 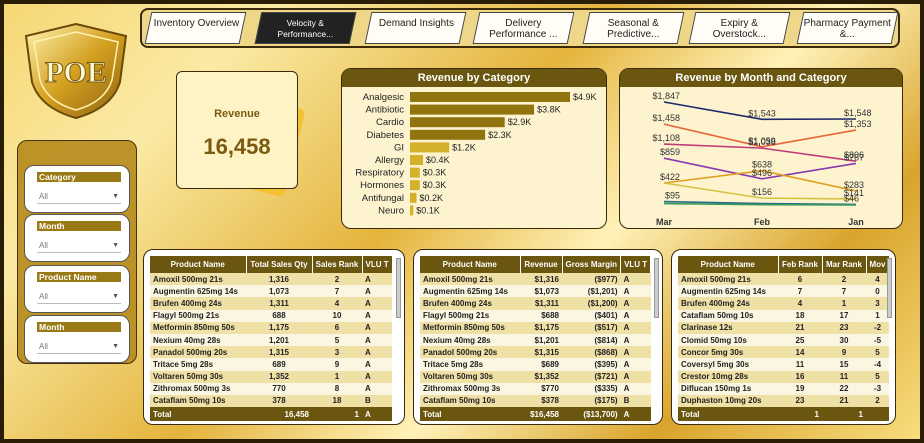 What do you see at coordinates (271, 291) in the screenshot?
I see `table-row: Augmentin 625mg 14s 1,073 7 A` at bounding box center [271, 291].